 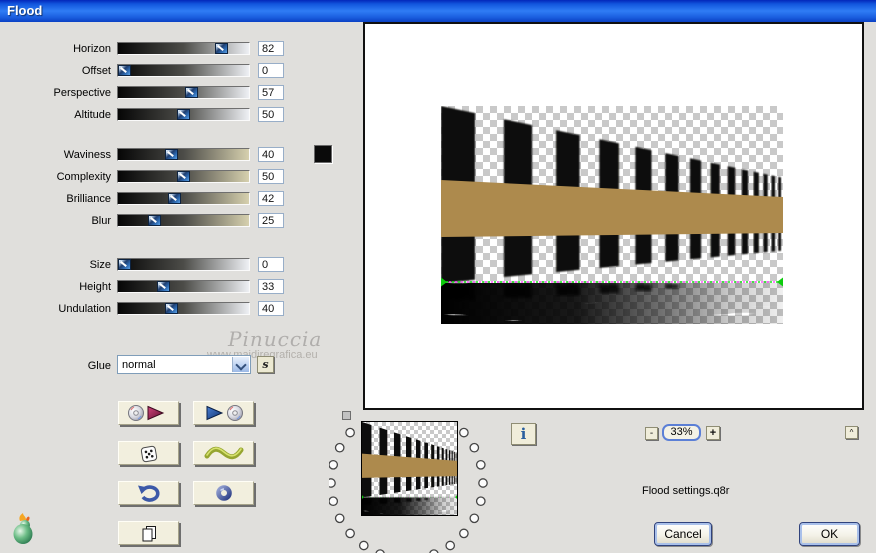 I want to click on dial-handle, so click(x=346, y=415).